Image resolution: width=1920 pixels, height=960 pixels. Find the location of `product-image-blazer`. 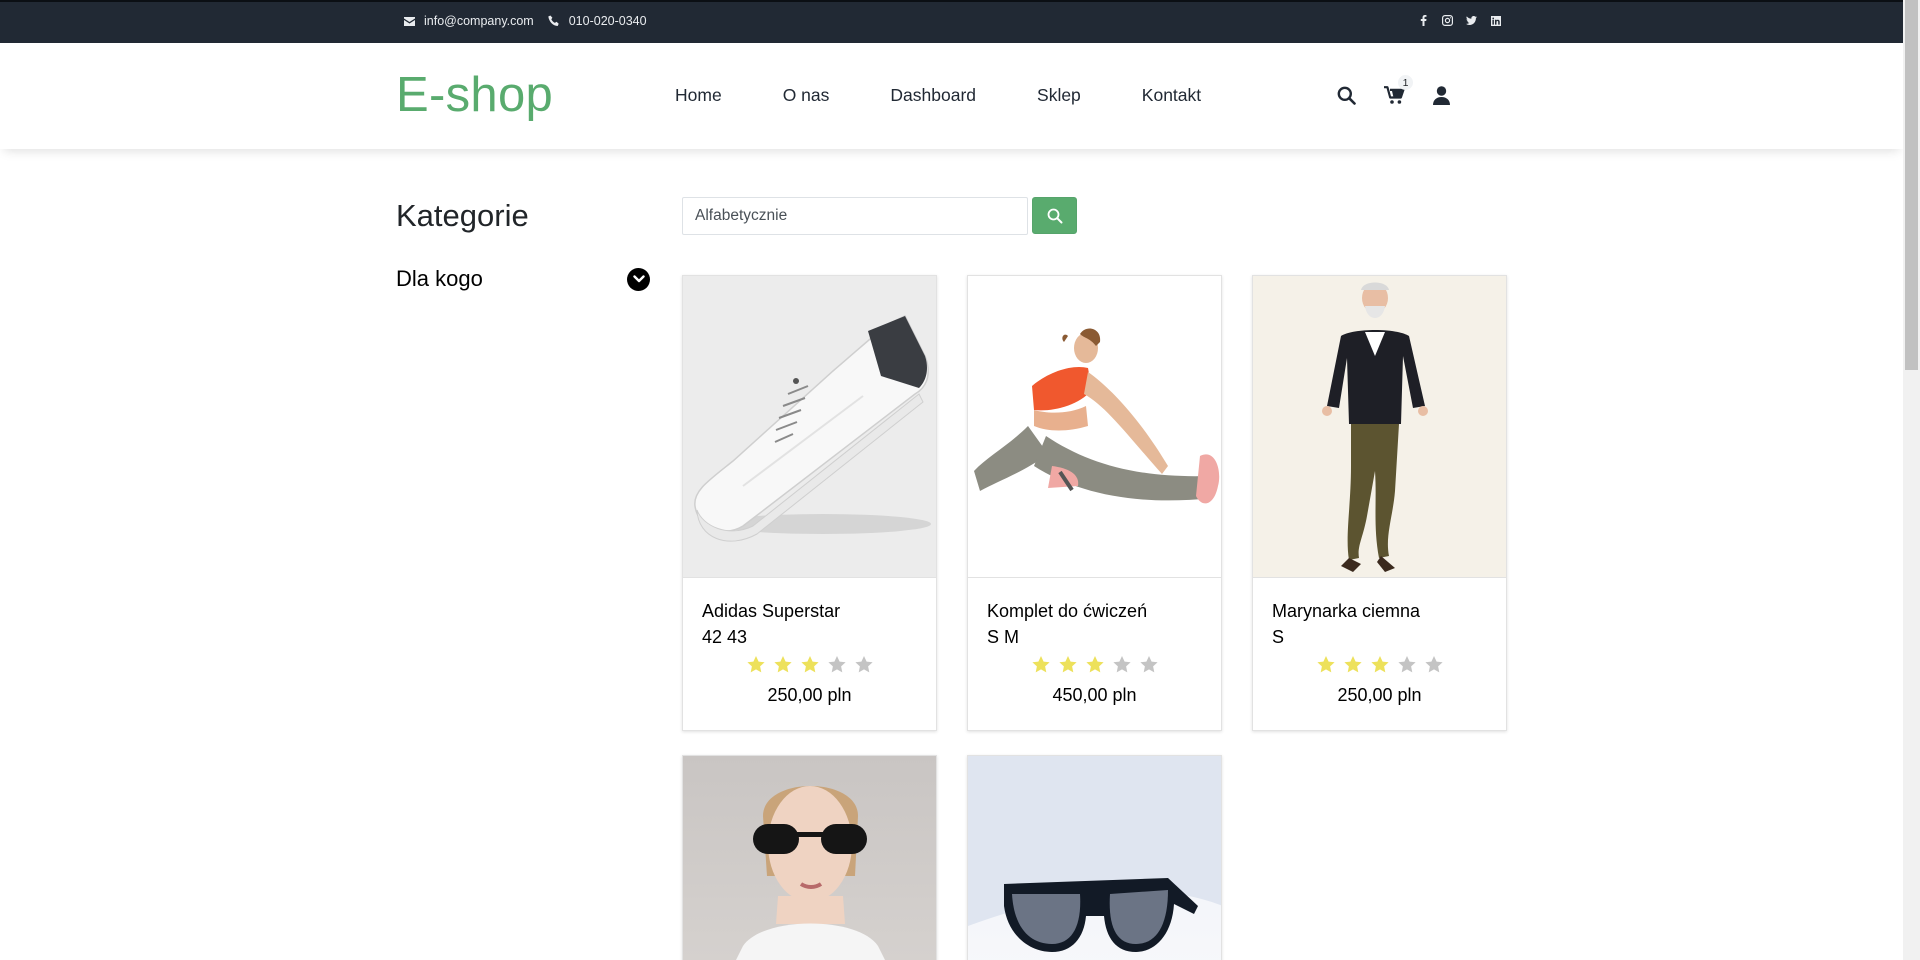

product-image-blazer is located at coordinates (1379, 427).